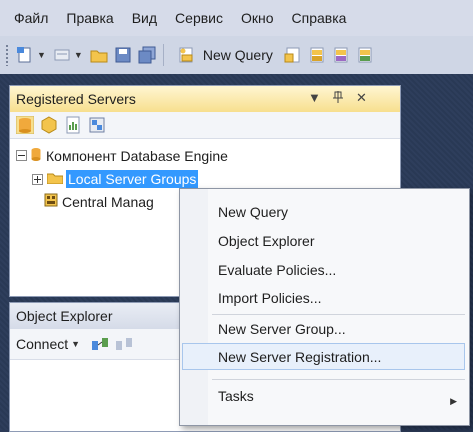 The width and height of the screenshot is (473, 432). I want to click on database-engine-query-icon, so click(293, 55).